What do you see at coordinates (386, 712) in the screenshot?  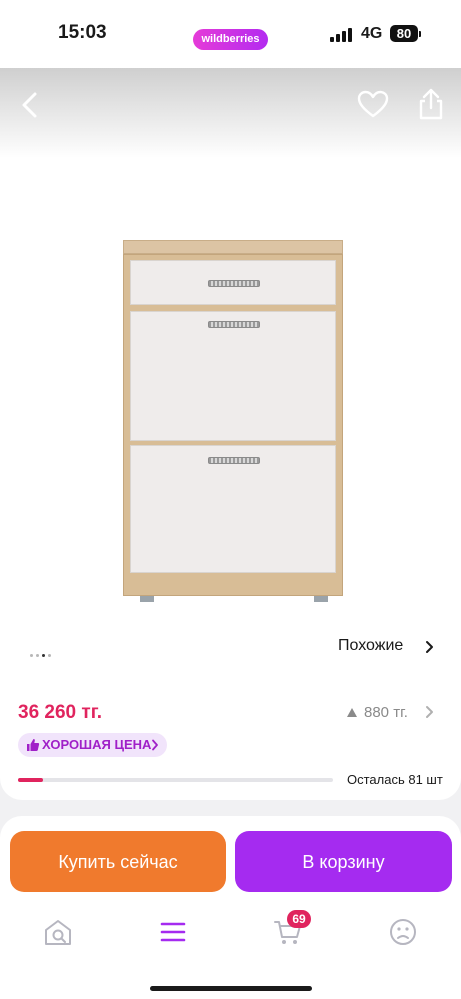 I see `price-change: 880 тг.` at bounding box center [386, 712].